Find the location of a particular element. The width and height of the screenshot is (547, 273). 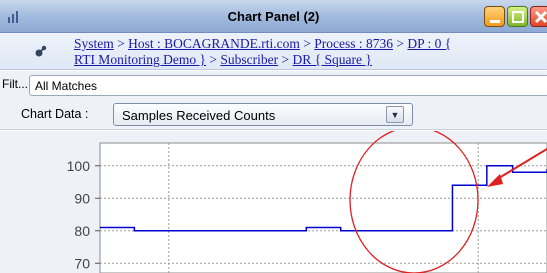

breadcrumb-item-subscriber: Subscriber is located at coordinates (249, 59).